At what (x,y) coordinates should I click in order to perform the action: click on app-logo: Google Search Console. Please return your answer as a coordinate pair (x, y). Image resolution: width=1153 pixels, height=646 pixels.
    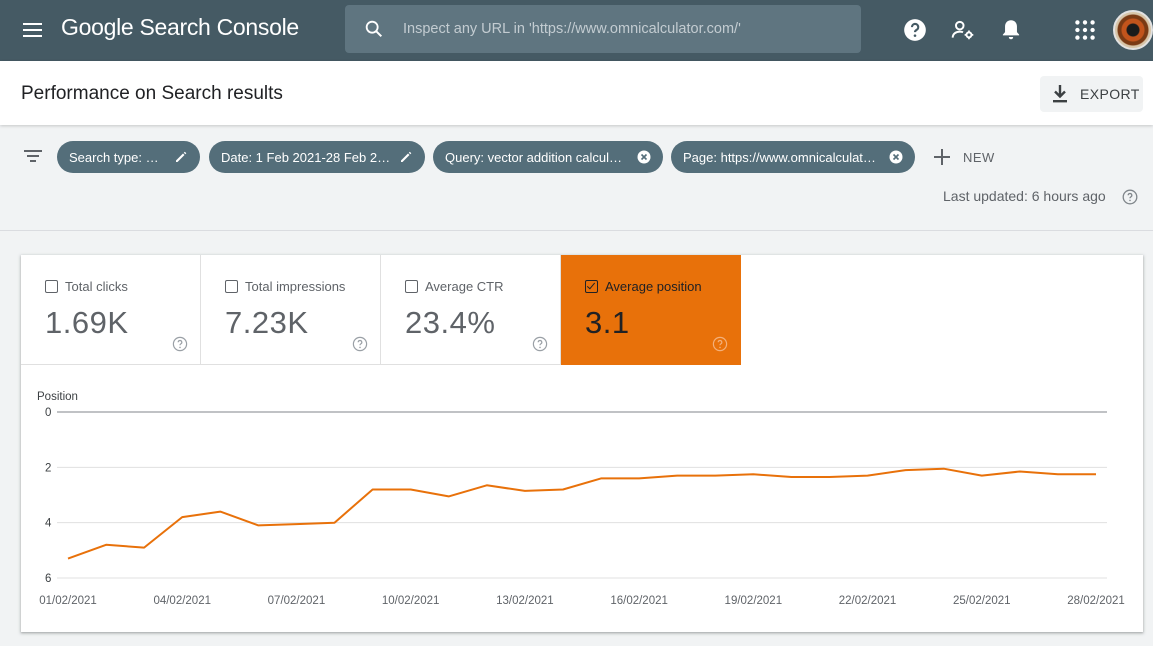
    Looking at the image, I should click on (180, 27).